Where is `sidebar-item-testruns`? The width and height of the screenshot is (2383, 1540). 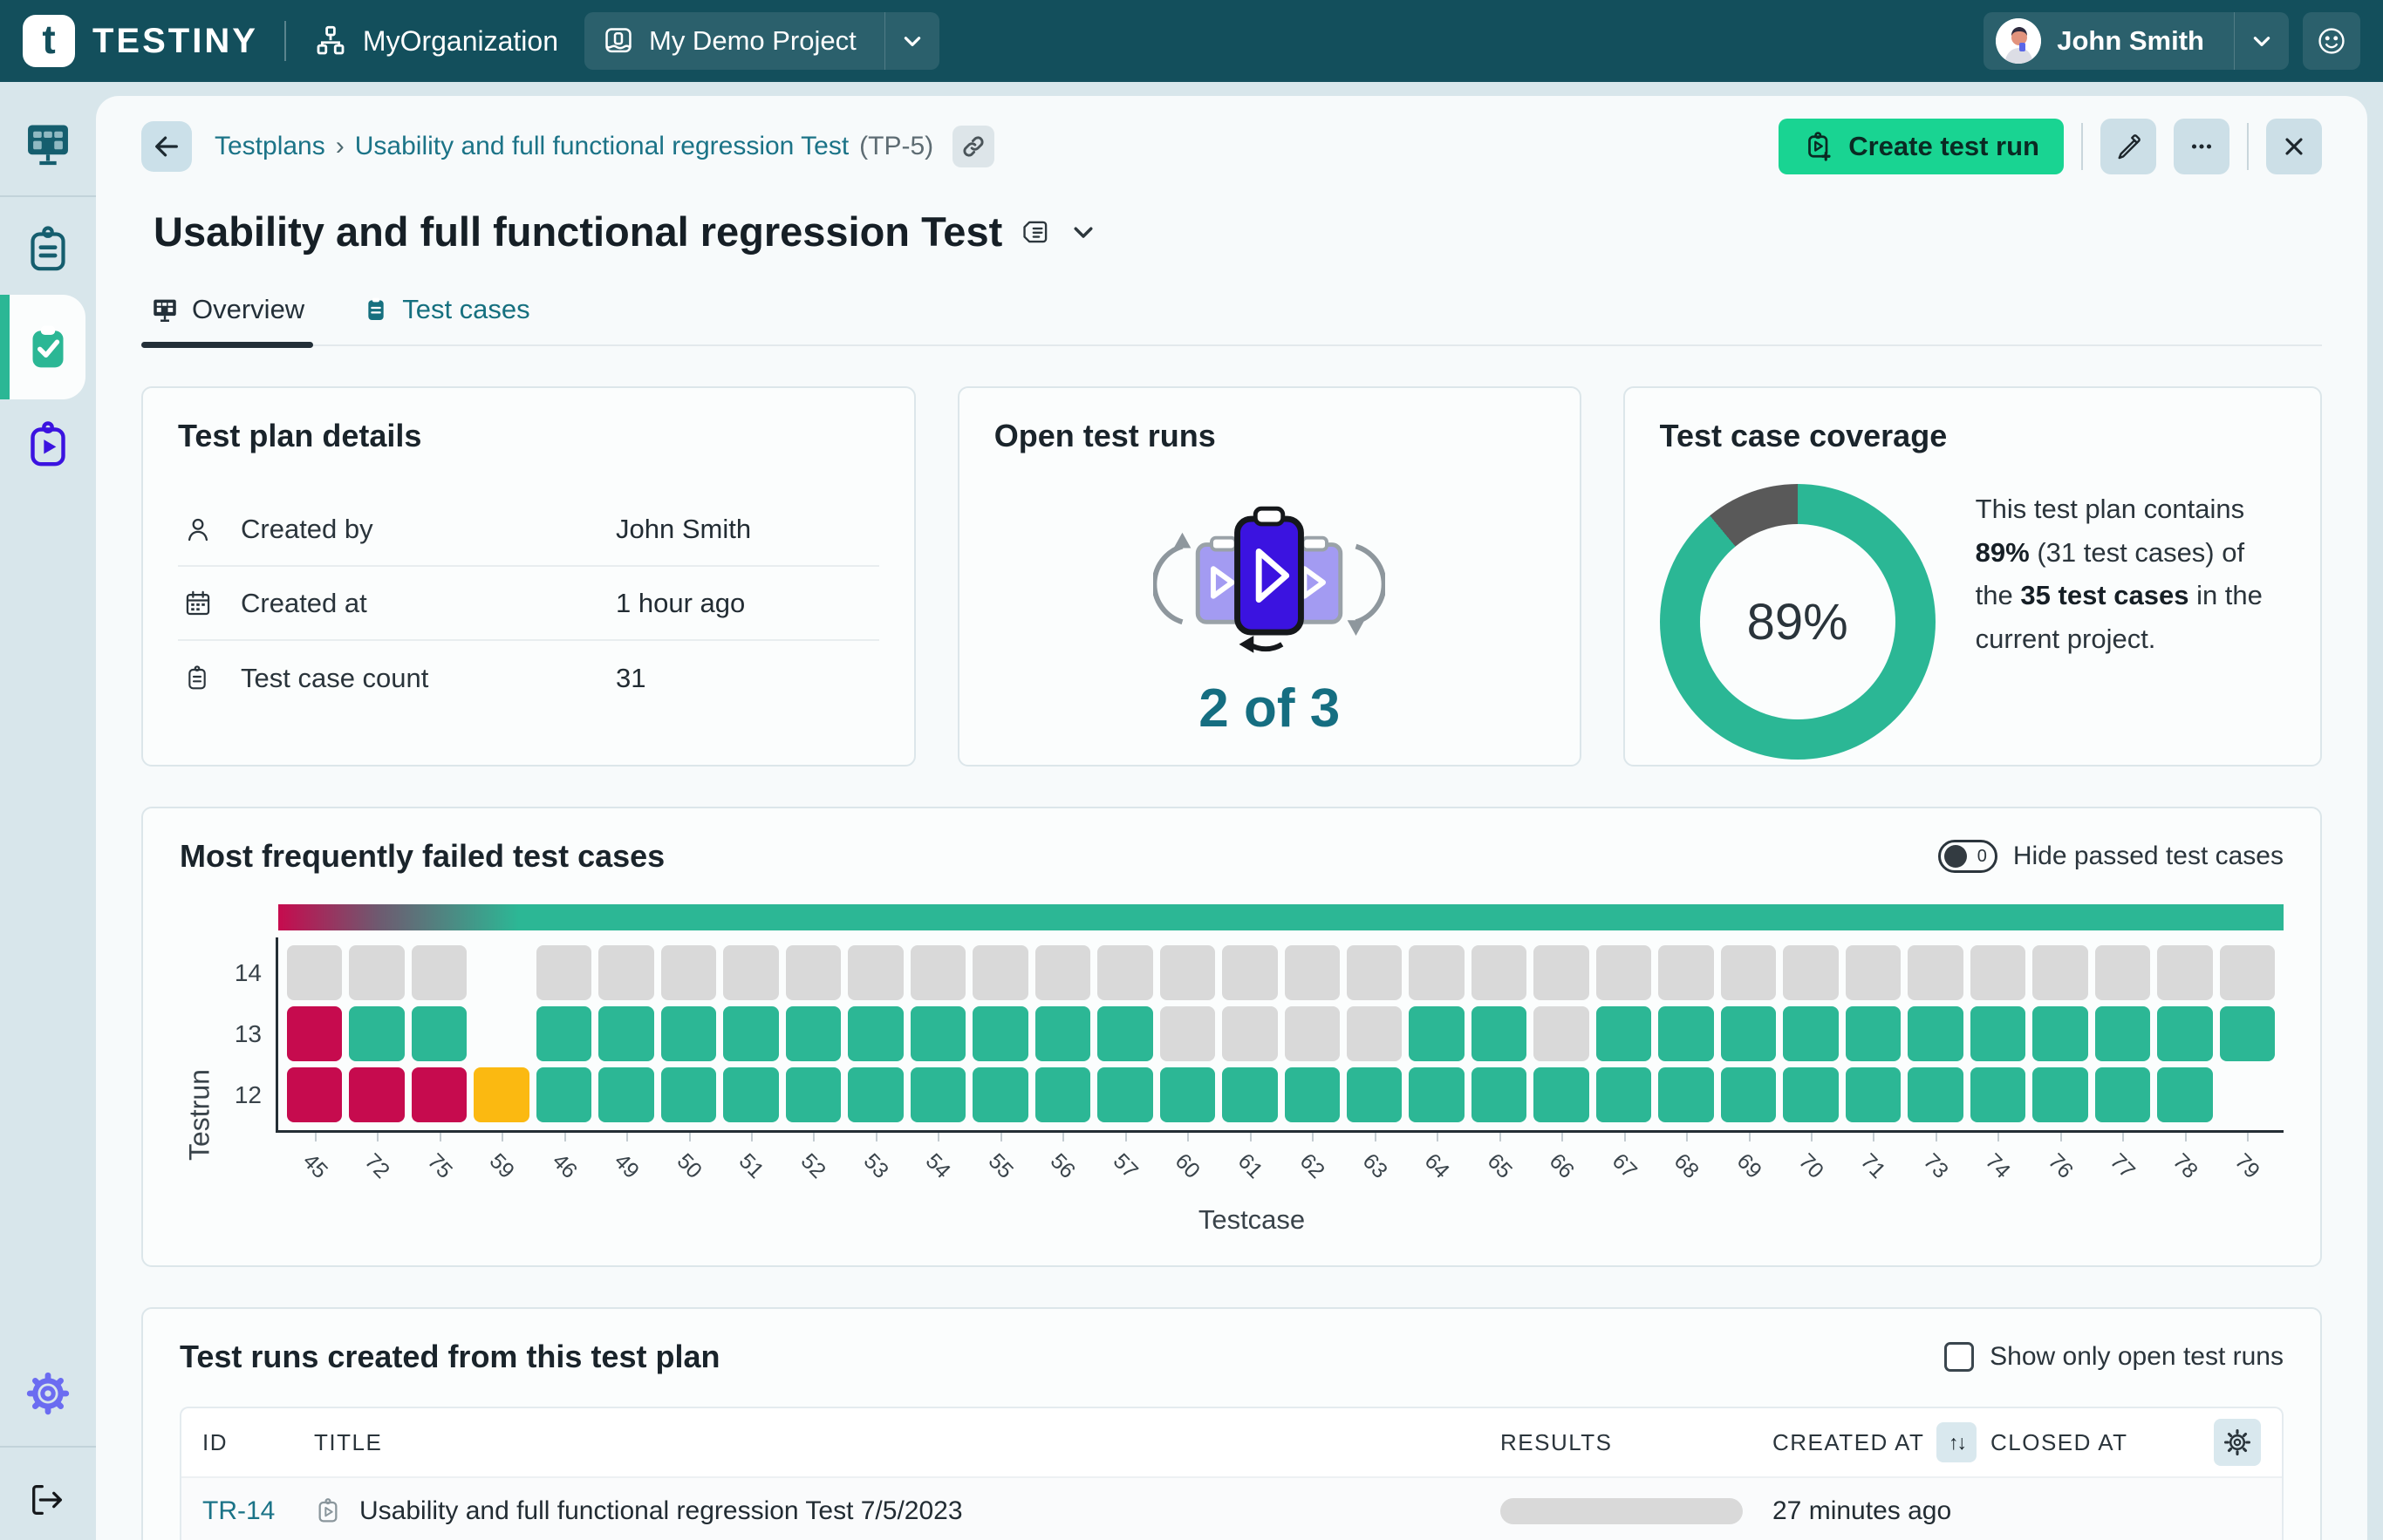 sidebar-item-testruns is located at coordinates (48, 445).